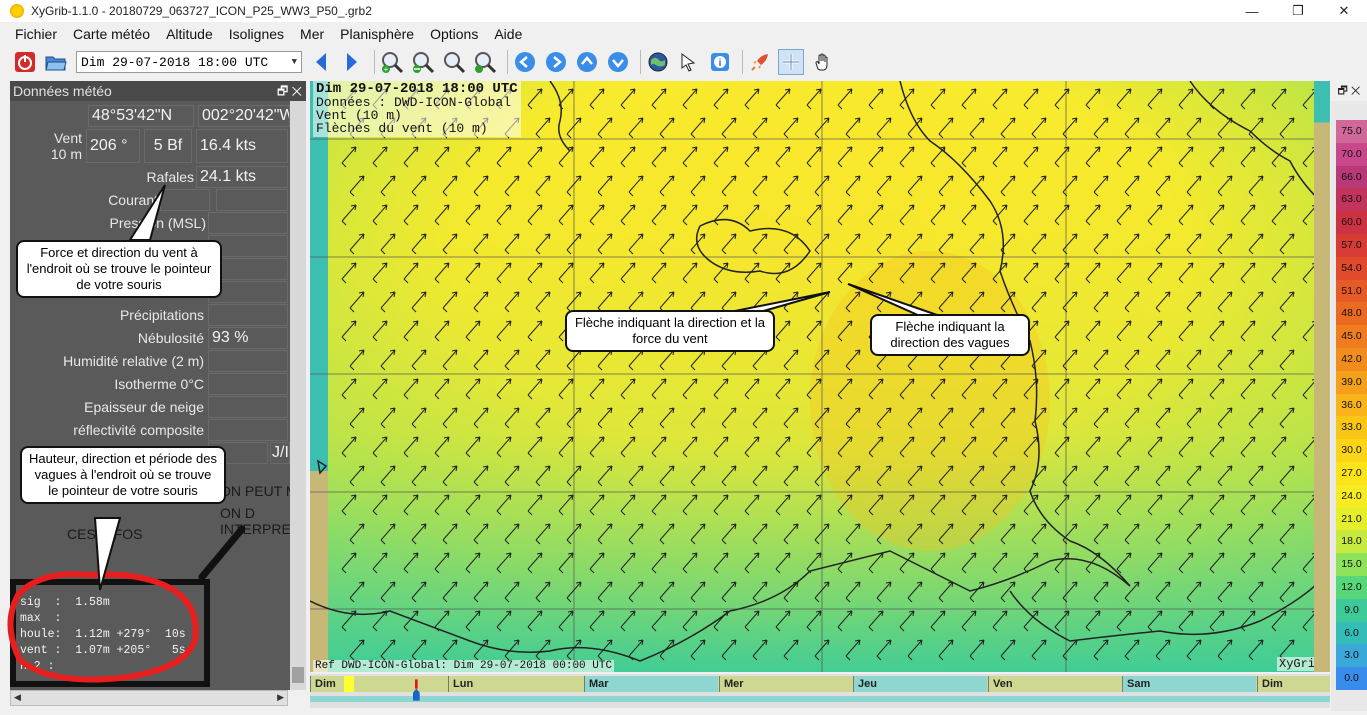 This screenshot has width=1367, height=715. I want to click on prev-date-button, so click(321, 62).